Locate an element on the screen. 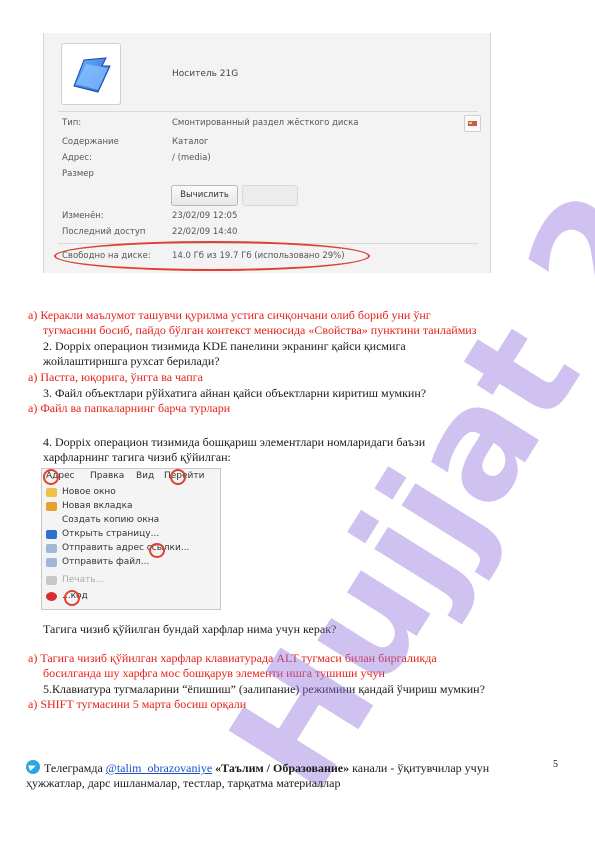 Image resolution: width=595 pixels, height=842 pixels. new-window-icon is located at coordinates (51, 492).